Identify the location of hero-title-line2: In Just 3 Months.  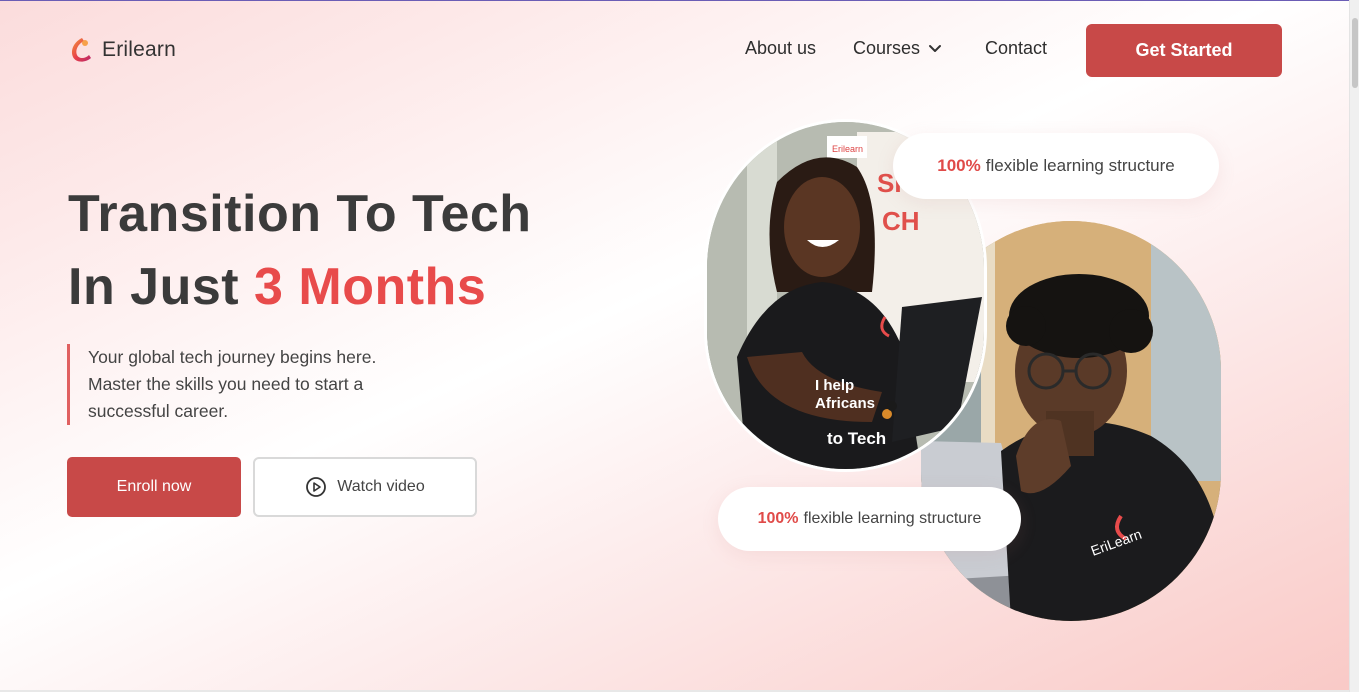
(300, 287).